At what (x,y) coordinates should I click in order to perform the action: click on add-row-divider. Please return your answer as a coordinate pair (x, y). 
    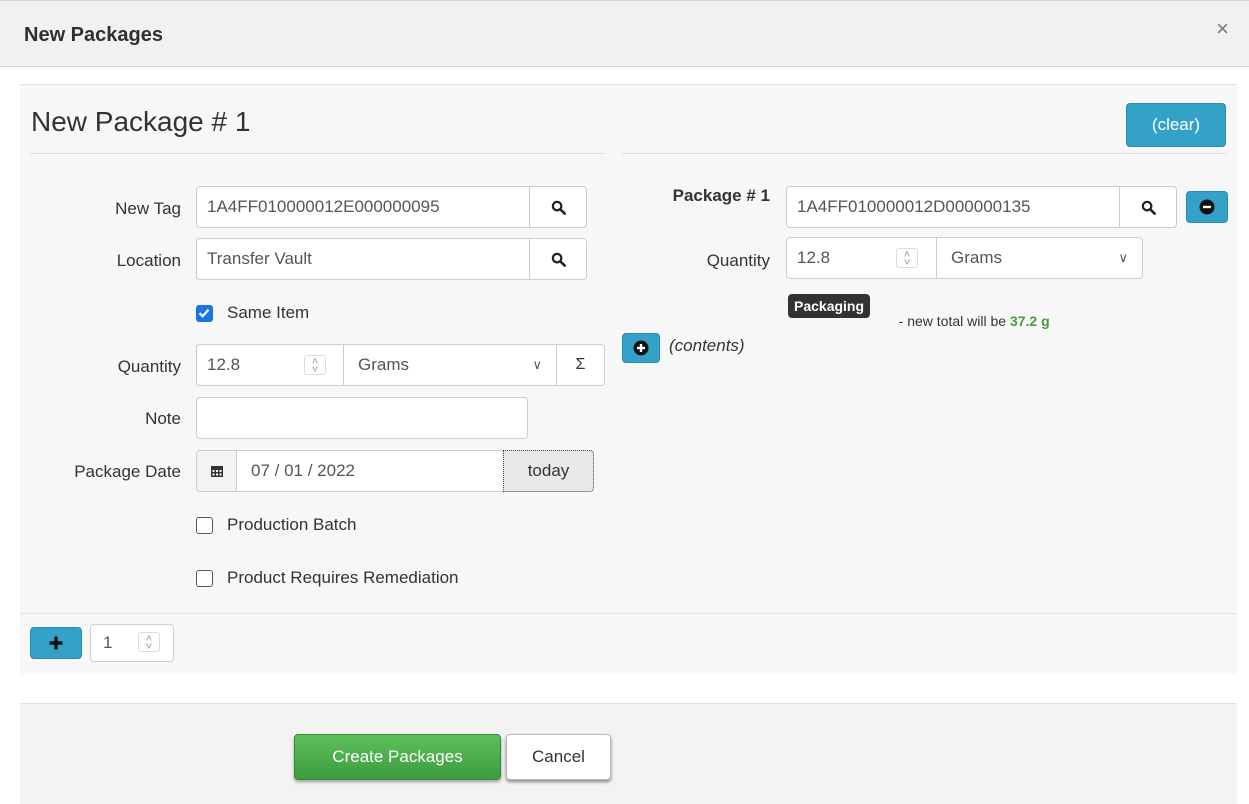
    Looking at the image, I should click on (628, 613).